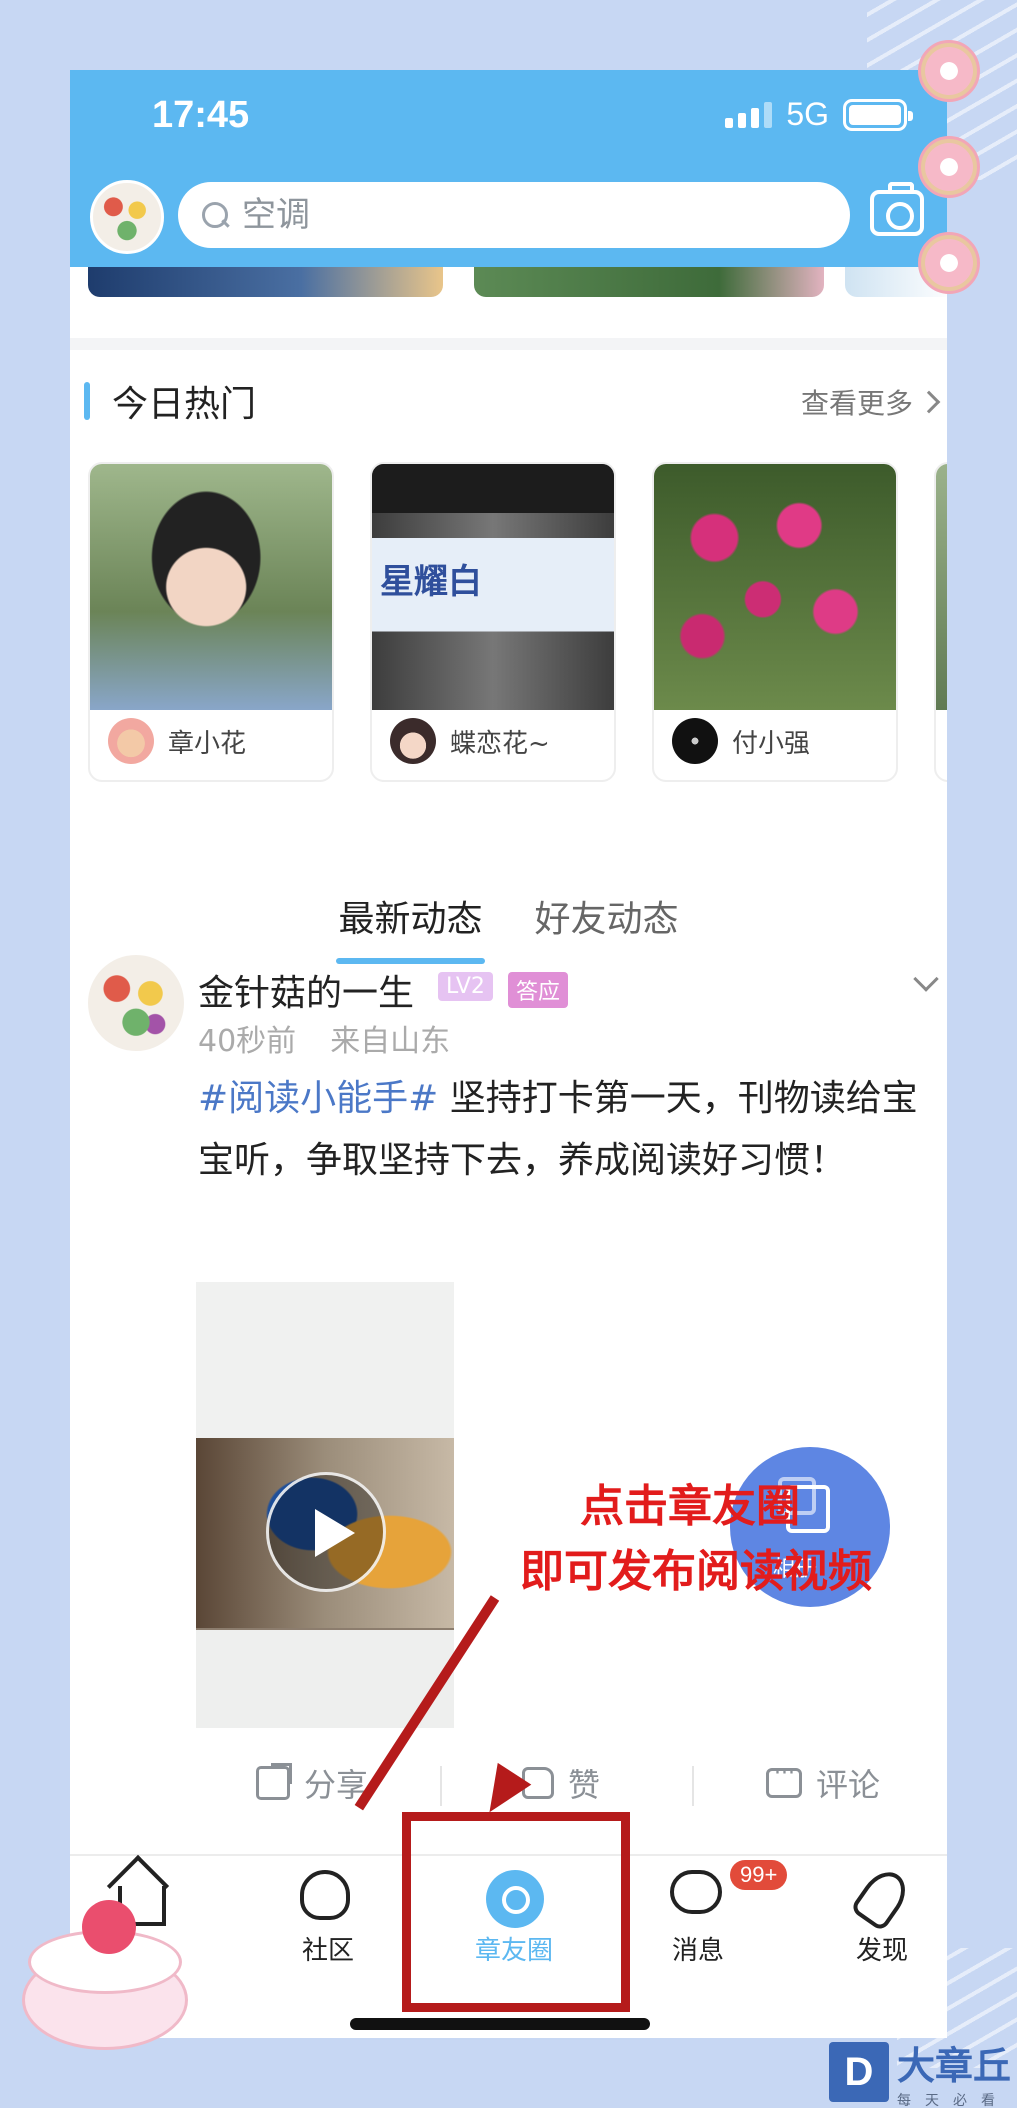 The image size is (1017, 2108). I want to click on post-video, so click(325, 1505).